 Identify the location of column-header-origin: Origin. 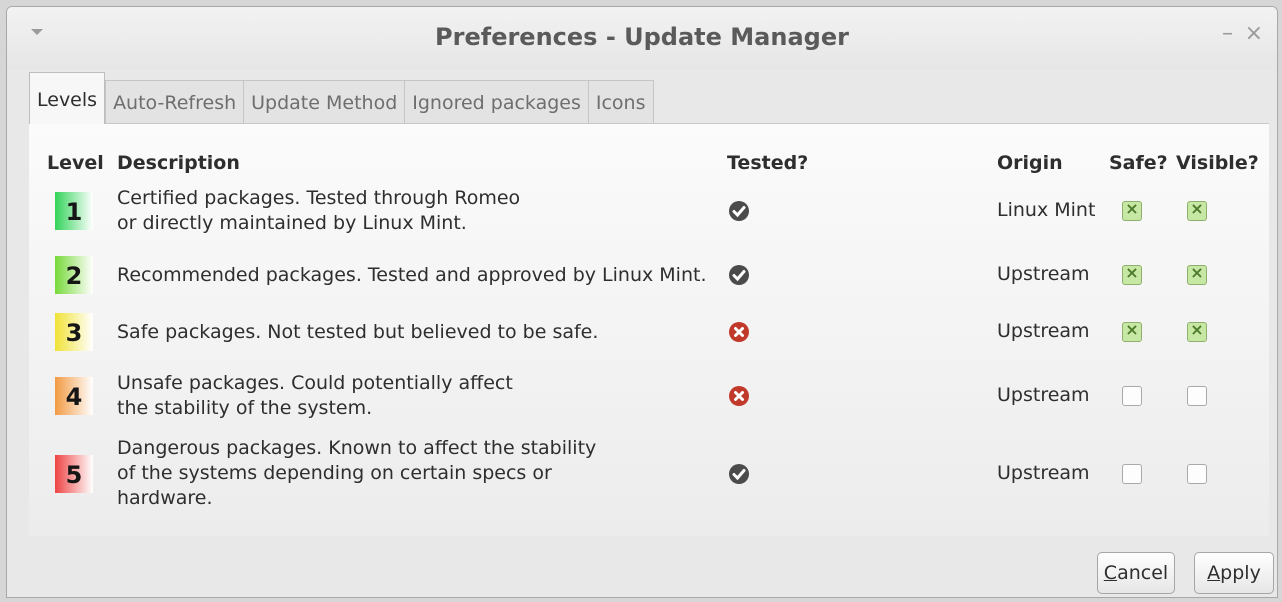
(1030, 163).